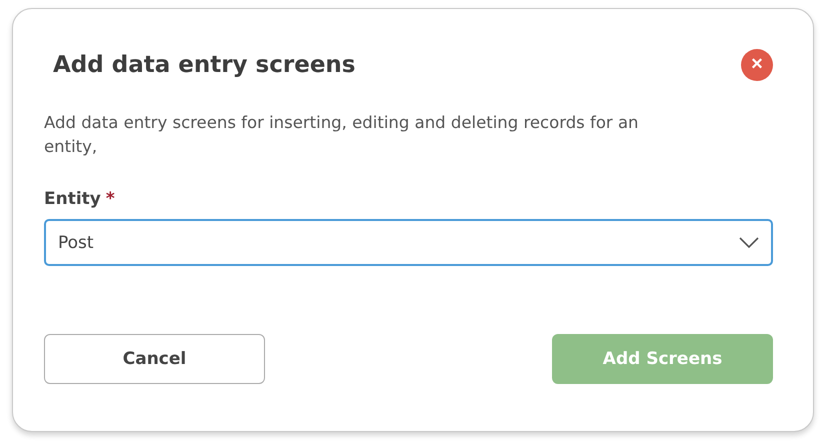  Describe the element at coordinates (110, 199) in the screenshot. I see `required-mark: *` at that location.